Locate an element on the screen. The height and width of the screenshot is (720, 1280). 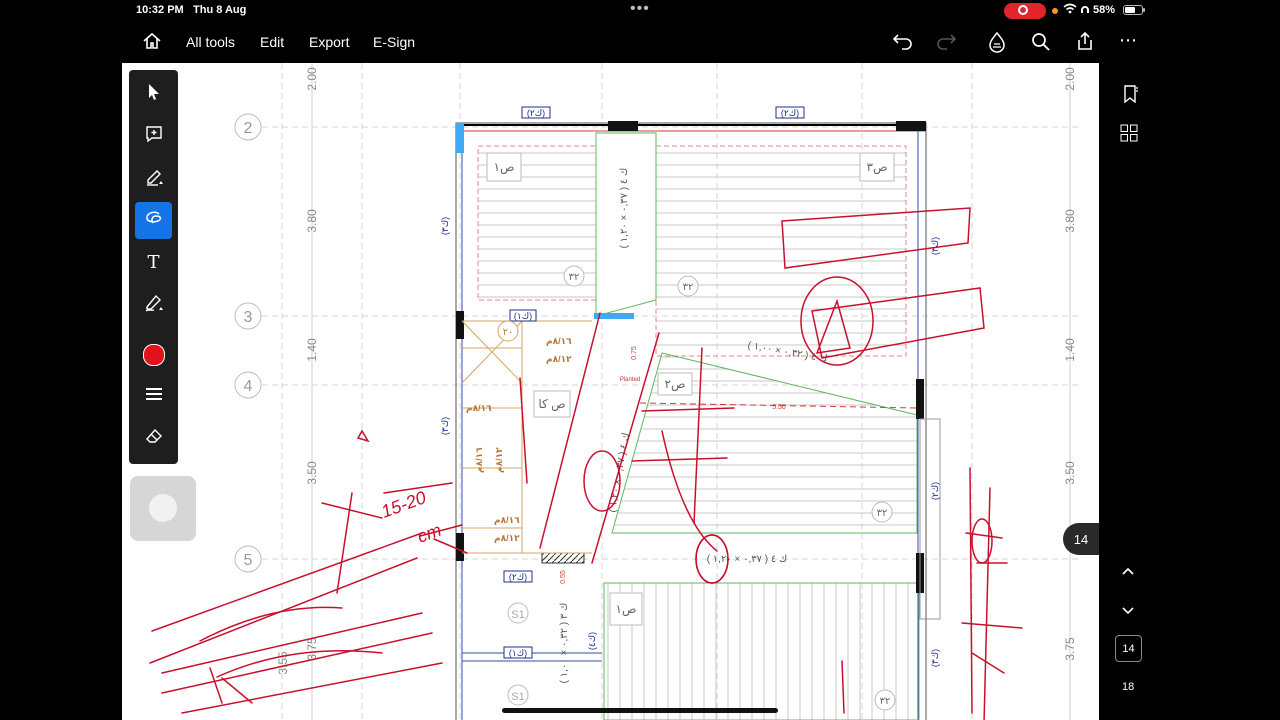
highlighter-icon is located at coordinates (154, 178).